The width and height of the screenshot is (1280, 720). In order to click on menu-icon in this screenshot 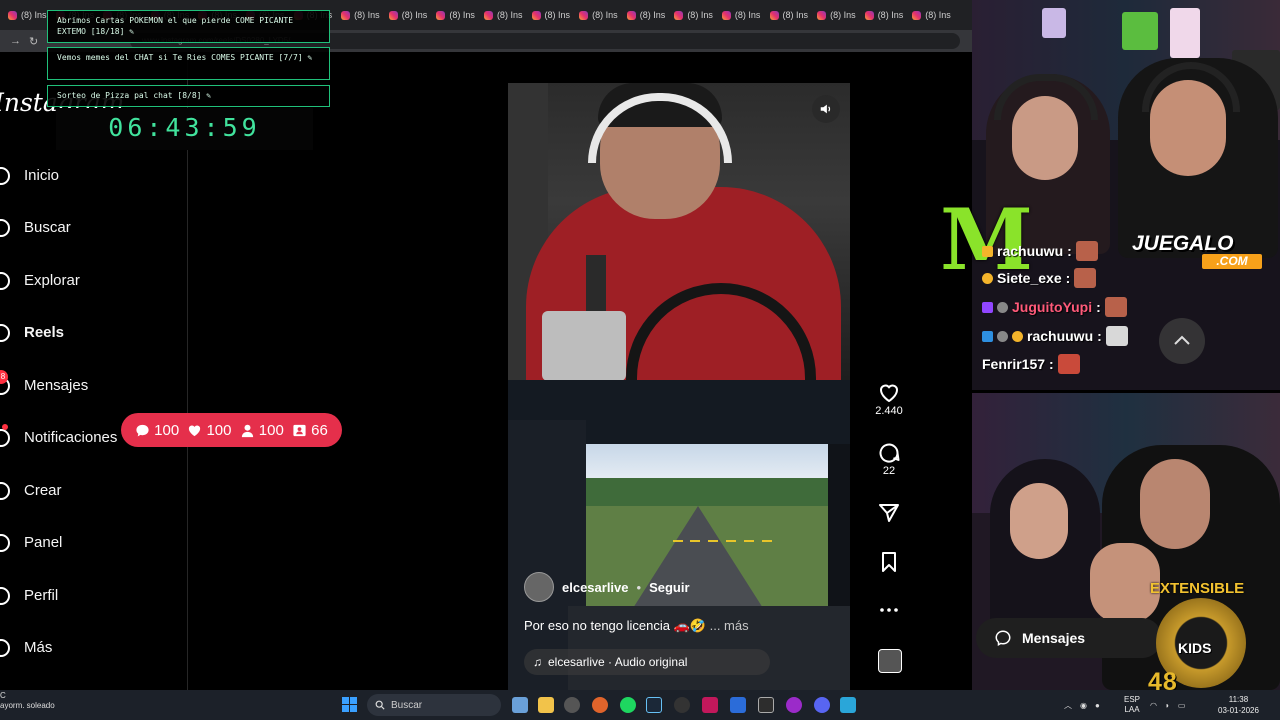, I will do `click(7, 647)`.